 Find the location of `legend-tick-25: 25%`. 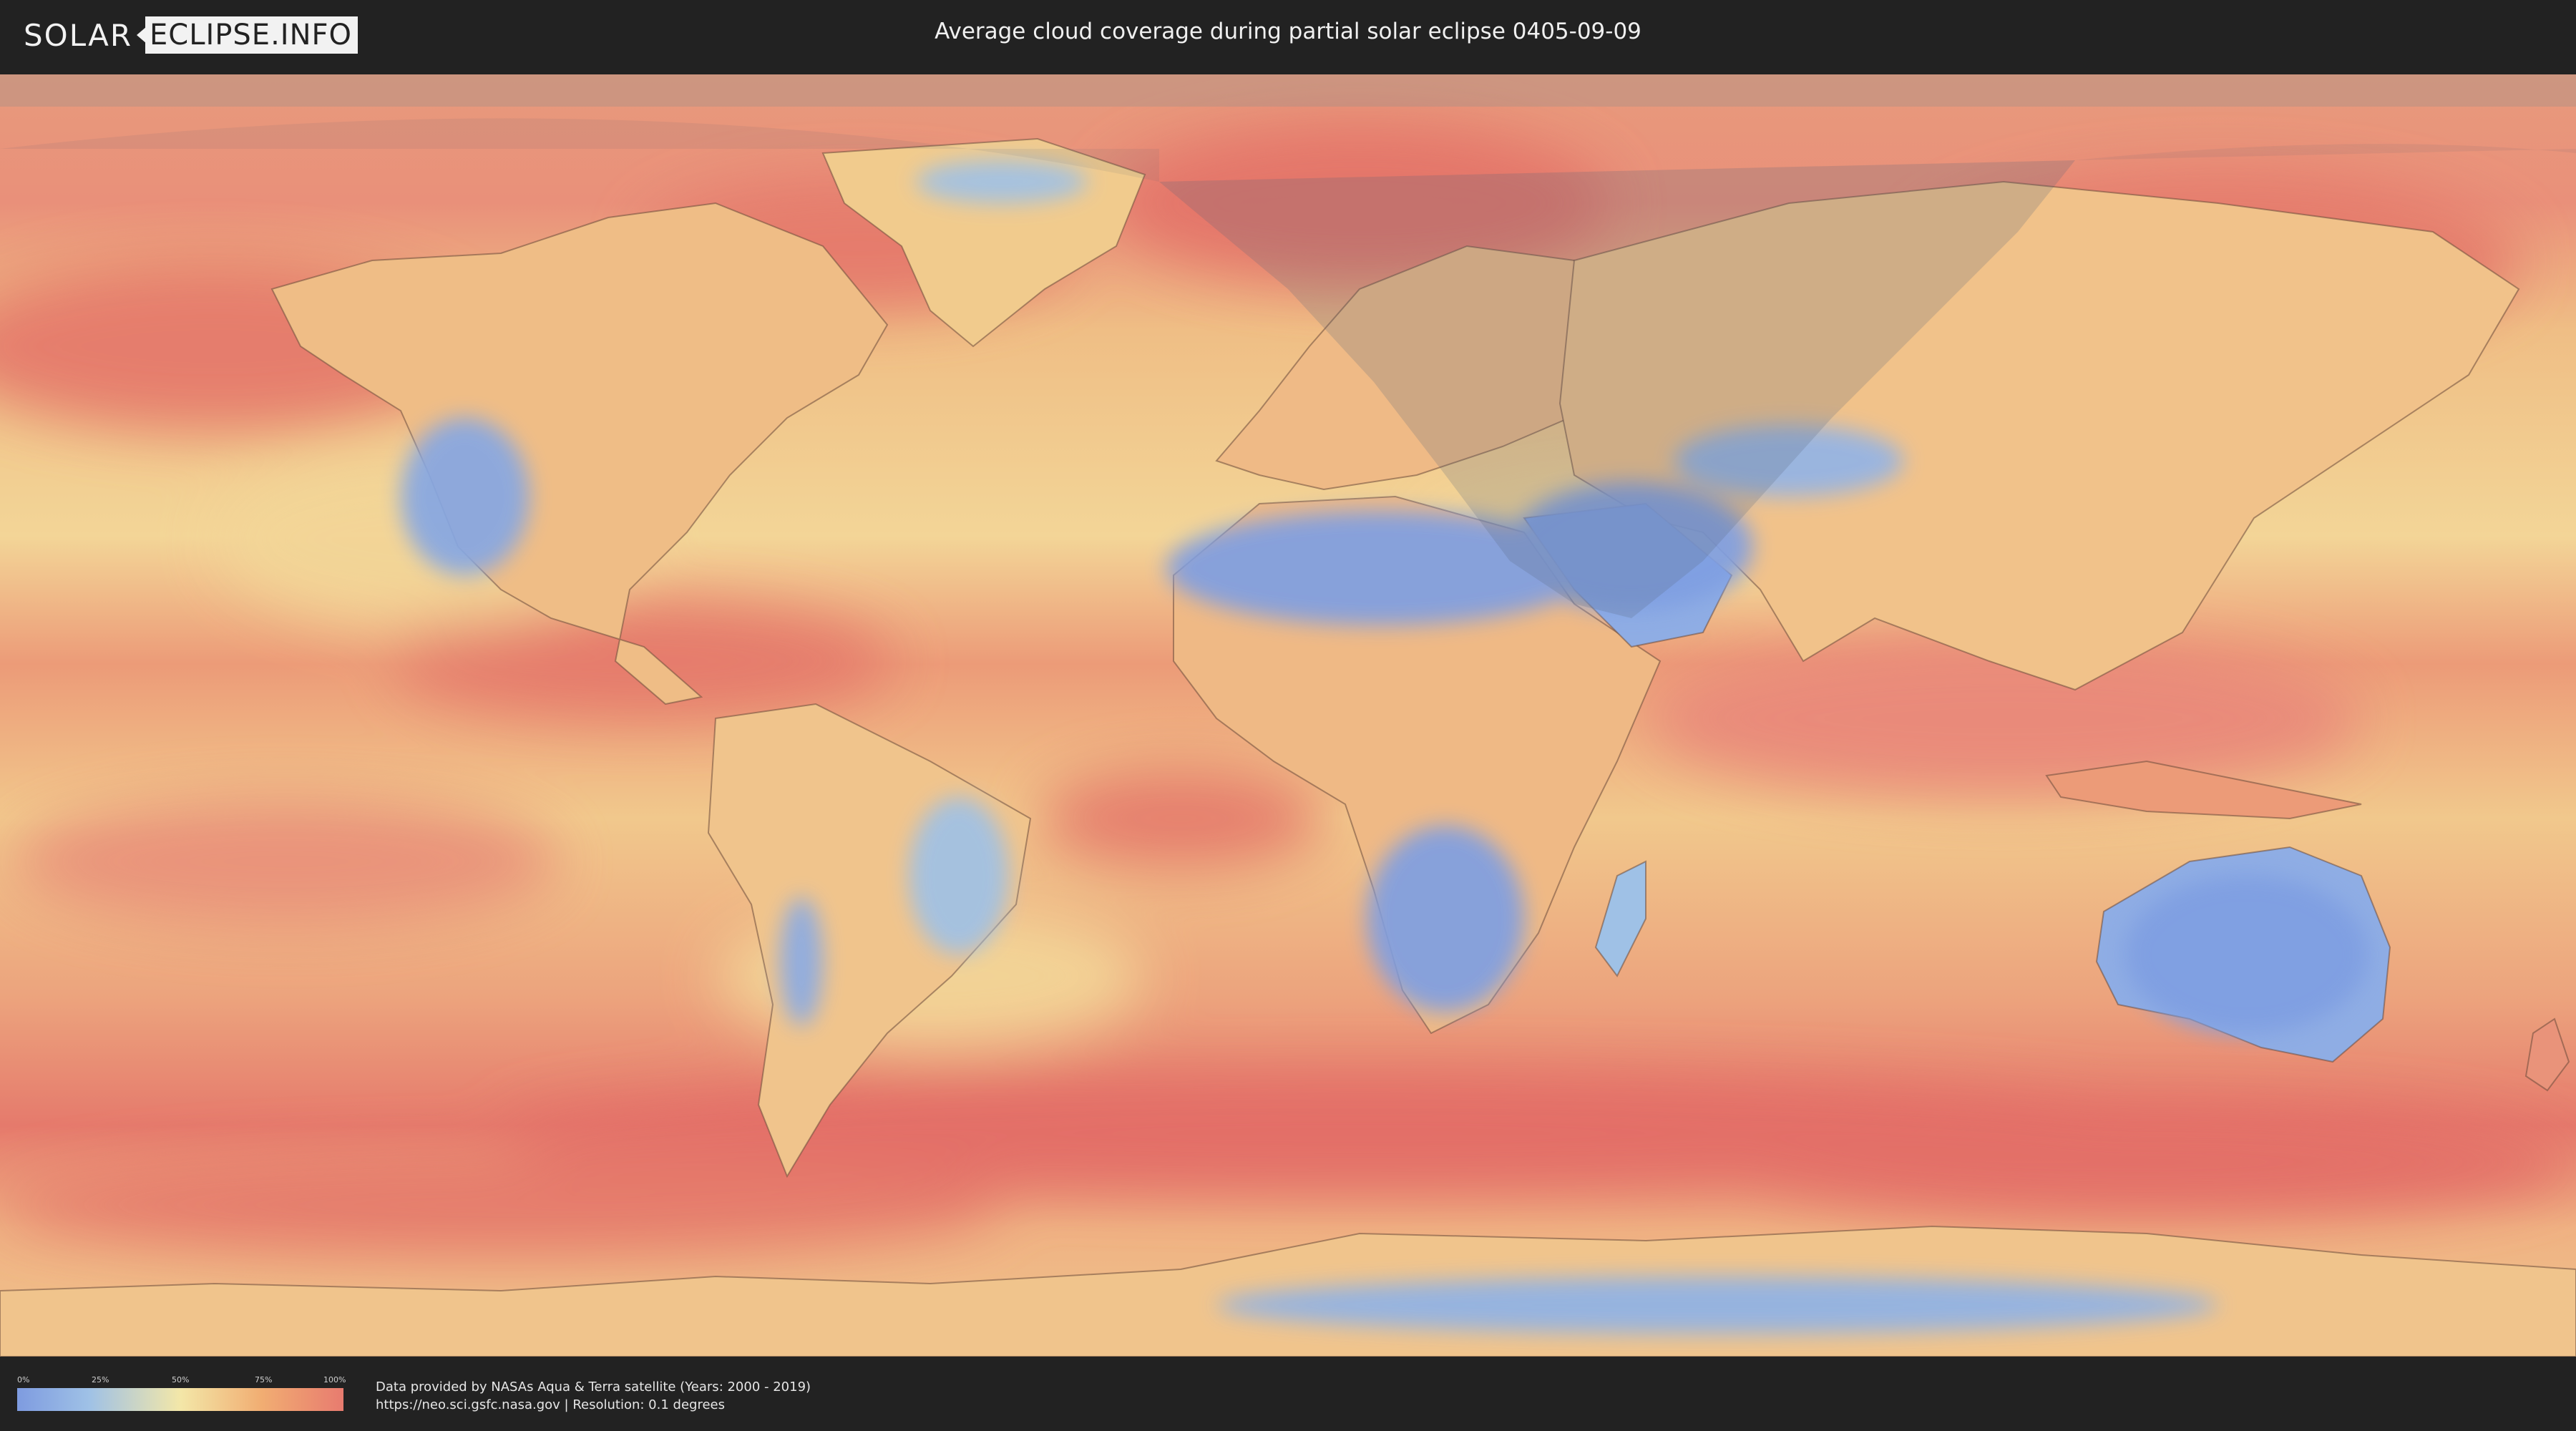

legend-tick-25: 25% is located at coordinates (100, 1379).